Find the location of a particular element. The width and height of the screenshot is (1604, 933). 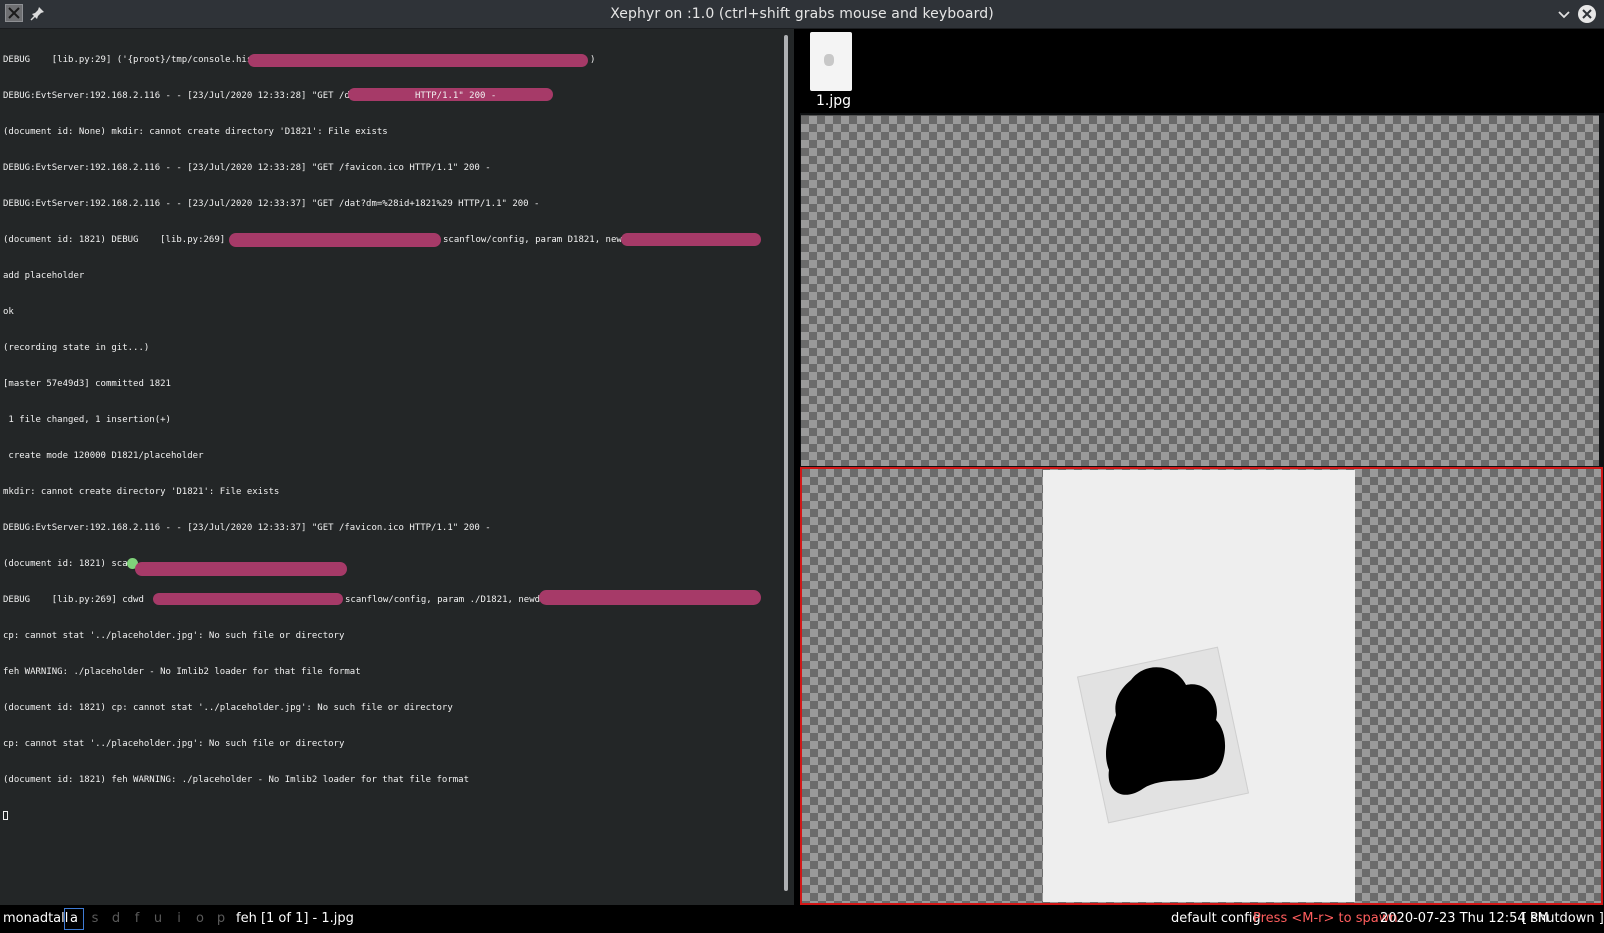

terminal-line: ok is located at coordinates (8, 312).